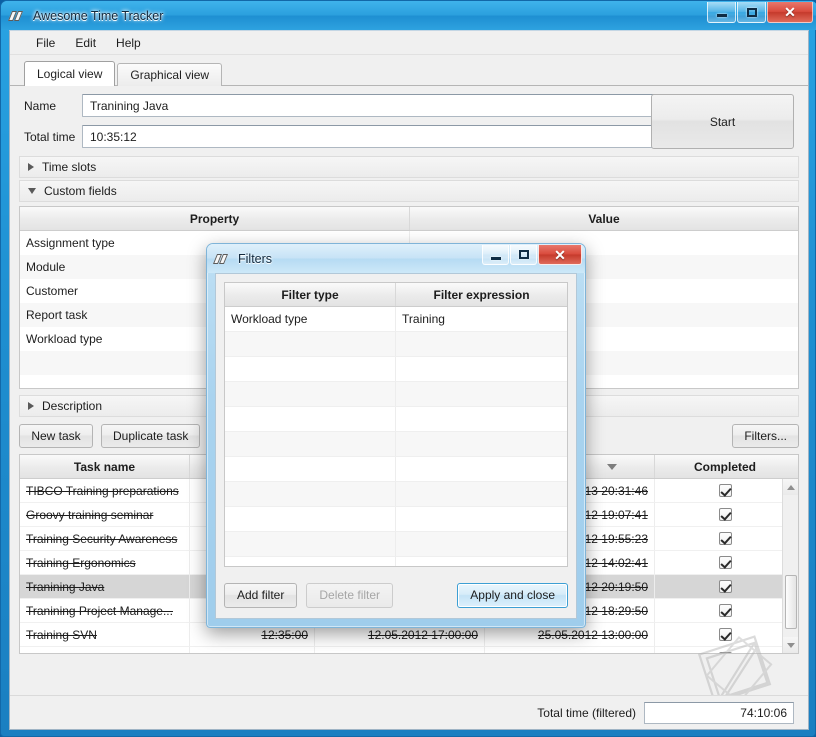 The width and height of the screenshot is (816, 737). I want to click on column-header-property: Property, so click(215, 218).